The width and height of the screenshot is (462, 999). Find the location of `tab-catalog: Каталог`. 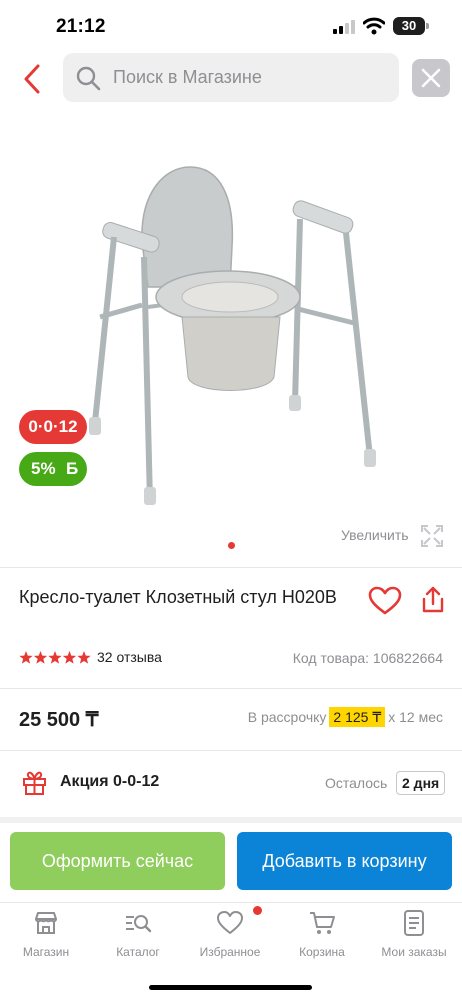

tab-catalog: Каталог is located at coordinates (138, 938).